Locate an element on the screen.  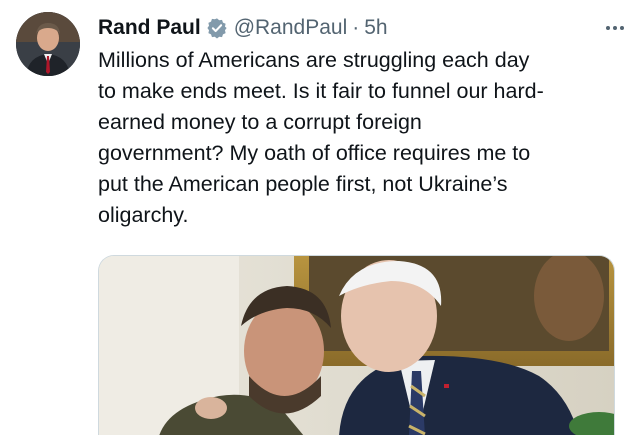
avatar-image is located at coordinates (48, 44).